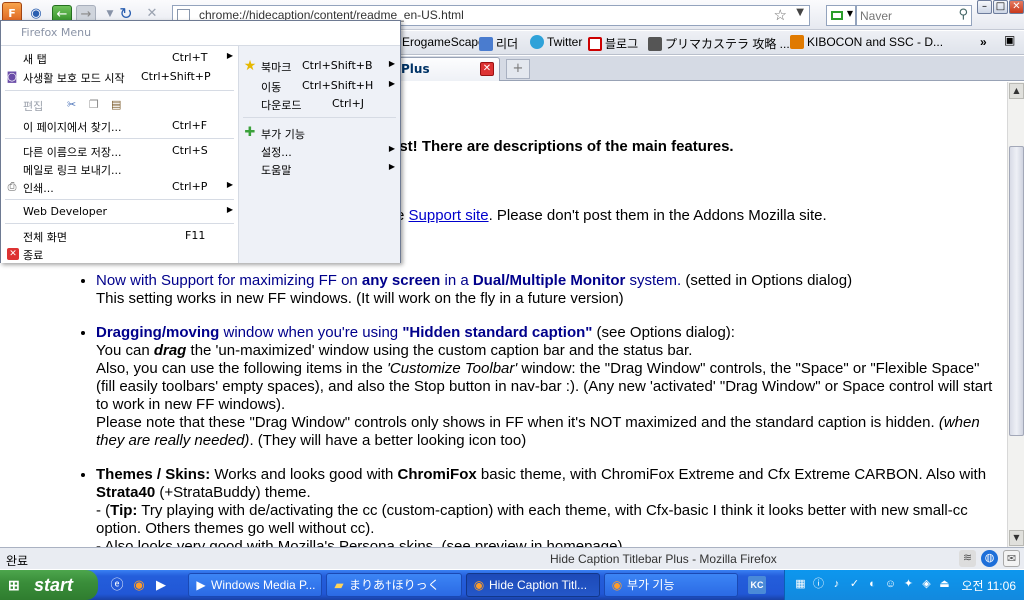  What do you see at coordinates (250, 132) in the screenshot?
I see `puzzle-icon: ✚` at bounding box center [250, 132].